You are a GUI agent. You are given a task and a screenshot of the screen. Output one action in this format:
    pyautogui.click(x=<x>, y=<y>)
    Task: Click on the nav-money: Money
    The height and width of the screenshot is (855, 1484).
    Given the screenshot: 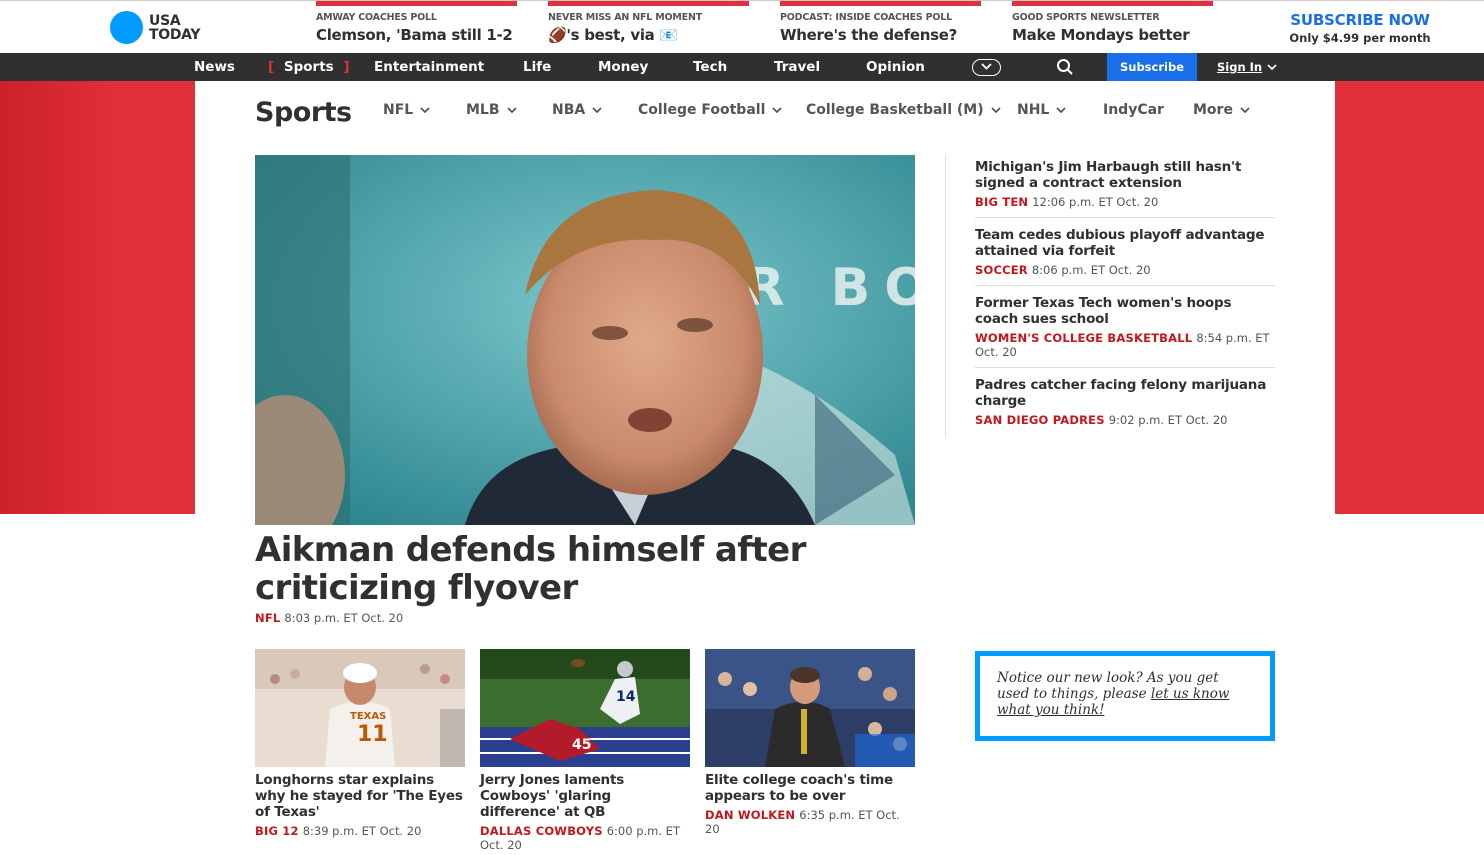 What is the action you would take?
    pyautogui.click(x=623, y=67)
    